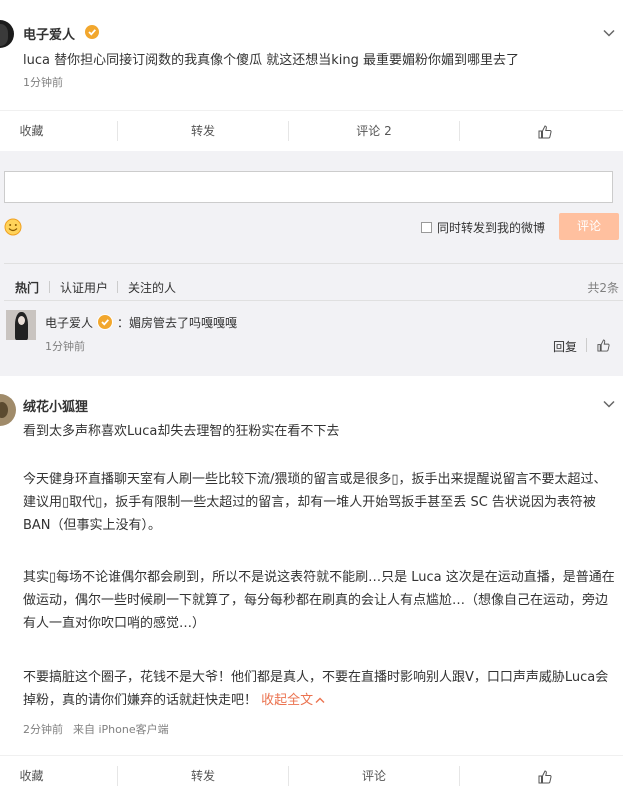 The image size is (623, 802). I want to click on comment-count: 共2条, so click(603, 288).